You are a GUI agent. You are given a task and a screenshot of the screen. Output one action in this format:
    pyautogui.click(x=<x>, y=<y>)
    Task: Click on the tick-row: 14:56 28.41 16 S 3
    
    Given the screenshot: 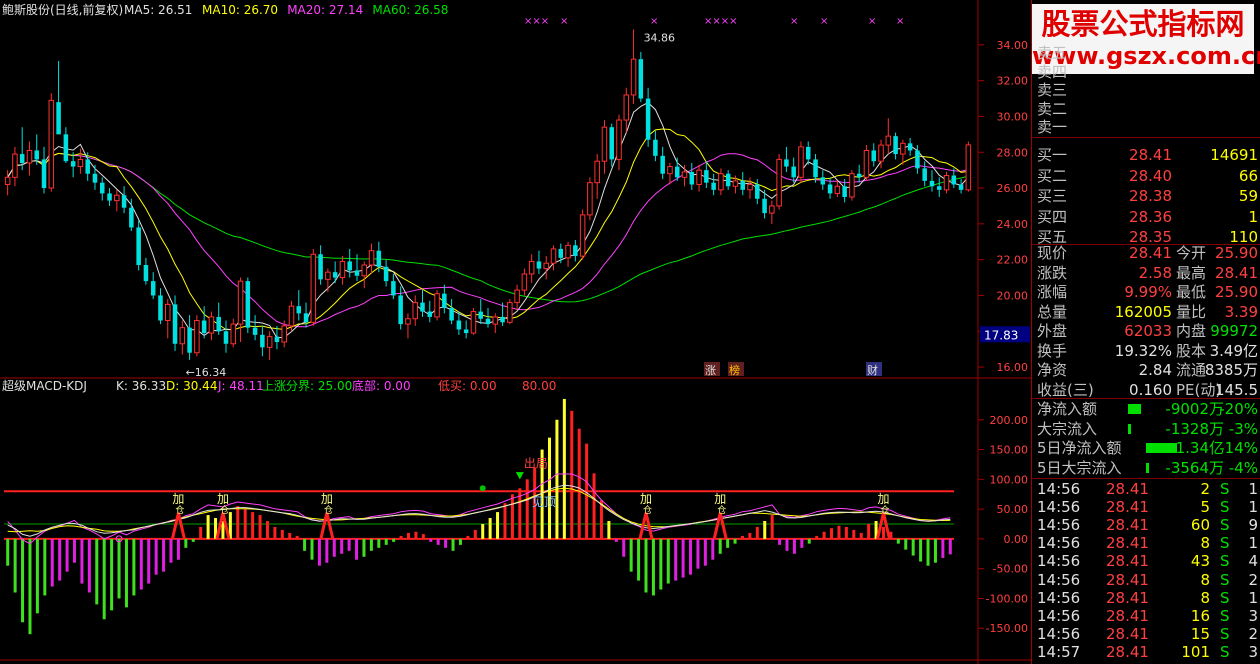 What is the action you would take?
    pyautogui.click(x=1146, y=616)
    